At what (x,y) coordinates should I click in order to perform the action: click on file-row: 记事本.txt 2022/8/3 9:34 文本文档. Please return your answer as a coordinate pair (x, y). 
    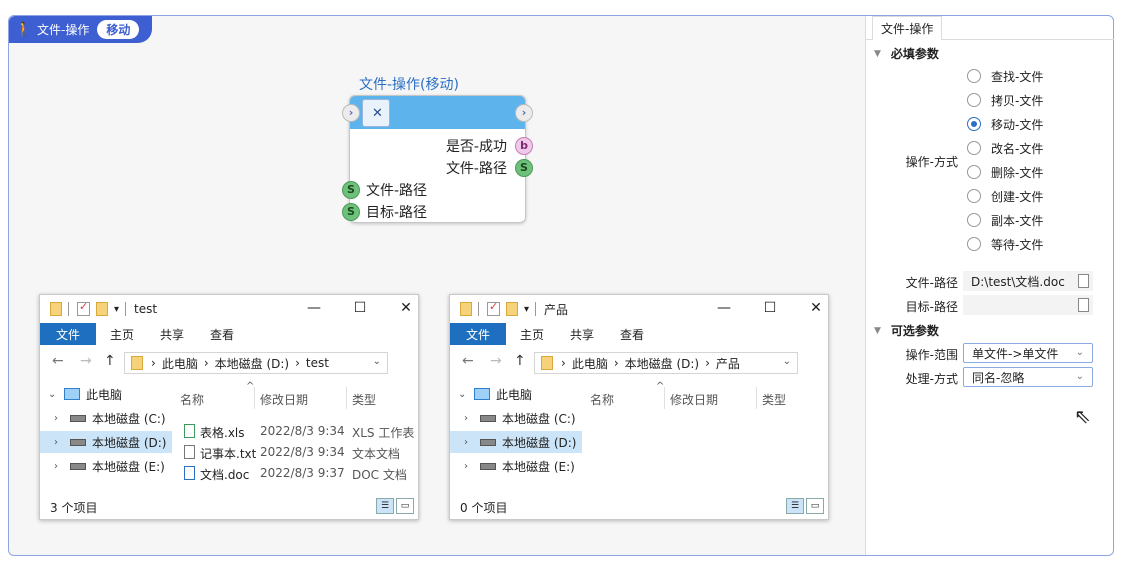
    Looking at the image, I should click on (295, 452).